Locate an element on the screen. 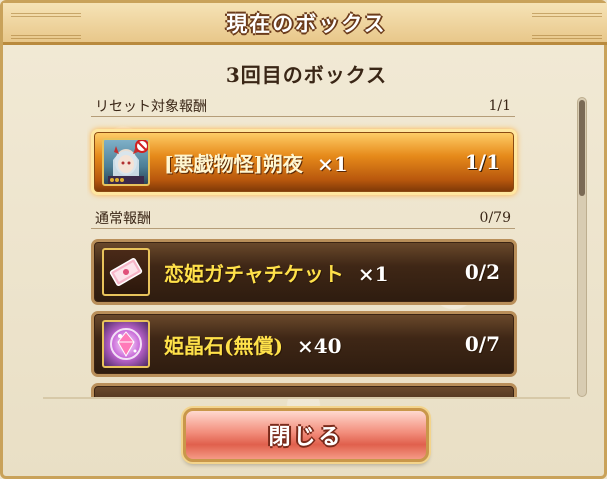 The width and height of the screenshot is (607, 479). normal-section-label: 通常報酬 is located at coordinates (123, 218).